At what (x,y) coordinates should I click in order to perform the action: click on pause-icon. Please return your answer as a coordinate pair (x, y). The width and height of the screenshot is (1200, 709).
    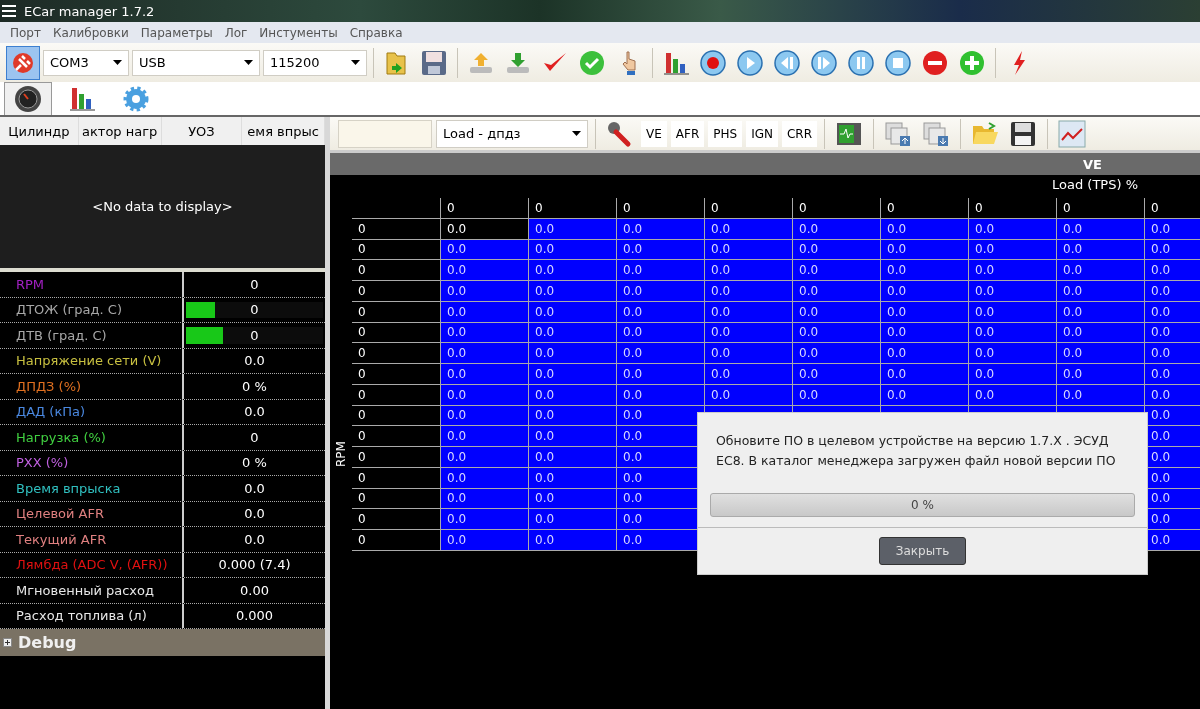
    Looking at the image, I should click on (861, 62).